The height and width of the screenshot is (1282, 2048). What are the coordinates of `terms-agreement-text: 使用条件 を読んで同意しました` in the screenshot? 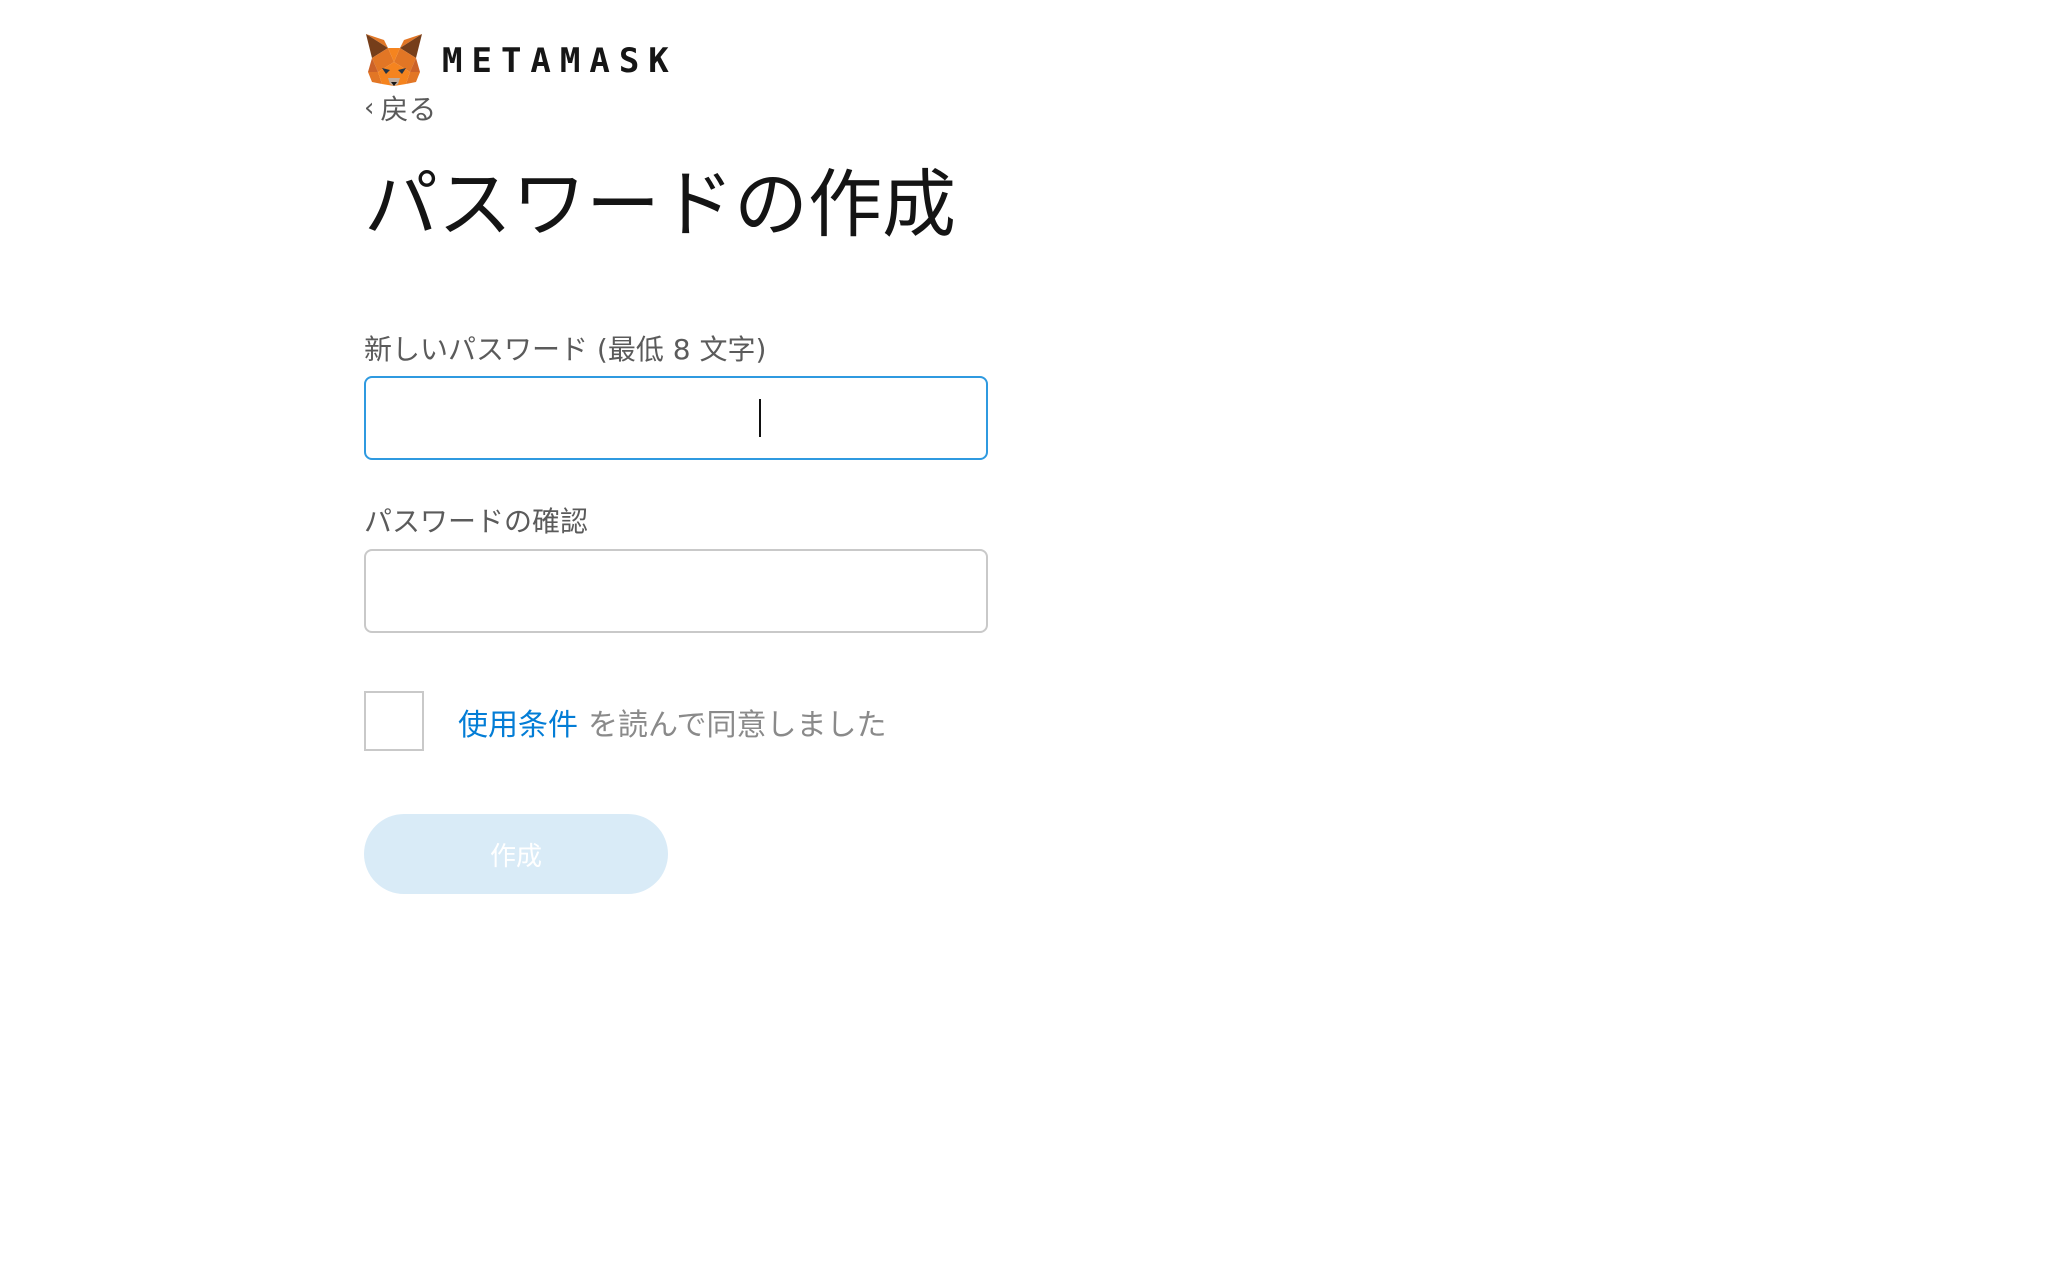 It's located at (672, 722).